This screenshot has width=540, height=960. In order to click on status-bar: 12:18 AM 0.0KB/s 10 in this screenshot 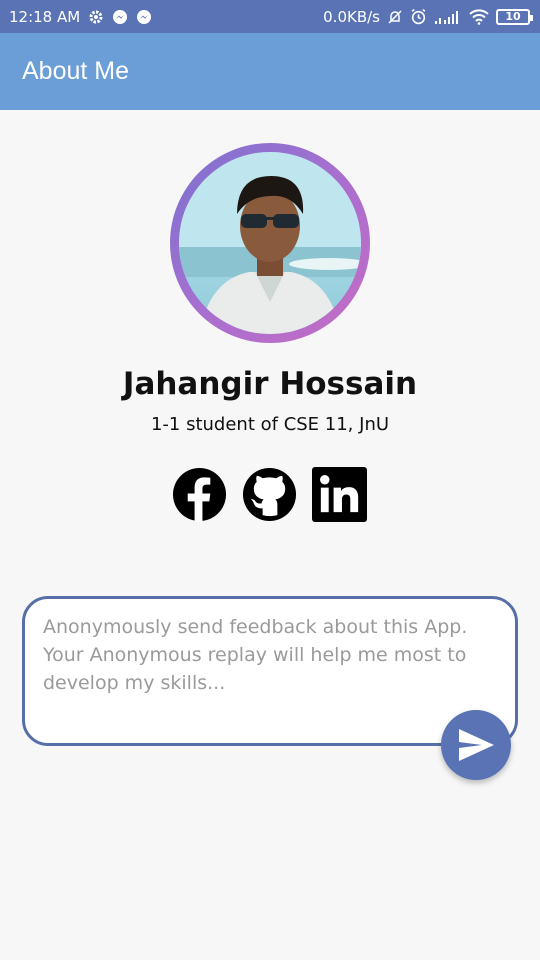, I will do `click(270, 16)`.